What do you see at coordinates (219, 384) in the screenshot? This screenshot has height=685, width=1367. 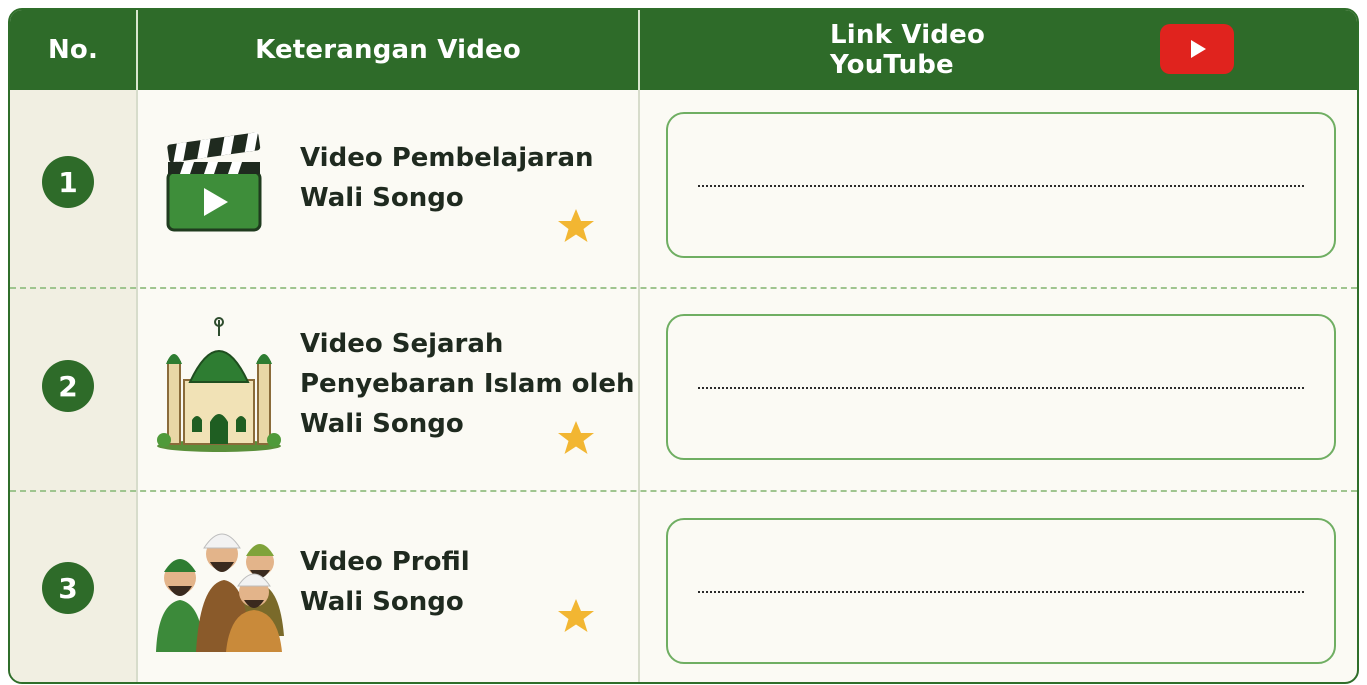 I see `mosque-icon` at bounding box center [219, 384].